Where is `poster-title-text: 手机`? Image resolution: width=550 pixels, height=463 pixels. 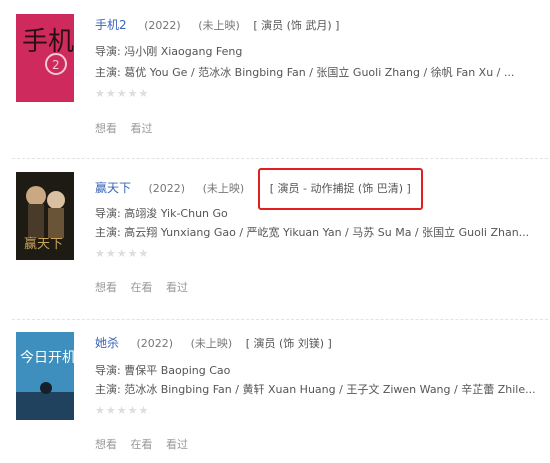 poster-title-text: 手机 is located at coordinates (48, 42).